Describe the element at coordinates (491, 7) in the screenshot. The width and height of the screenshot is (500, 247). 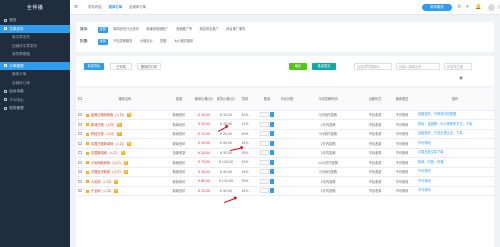
I see `avatar` at that location.